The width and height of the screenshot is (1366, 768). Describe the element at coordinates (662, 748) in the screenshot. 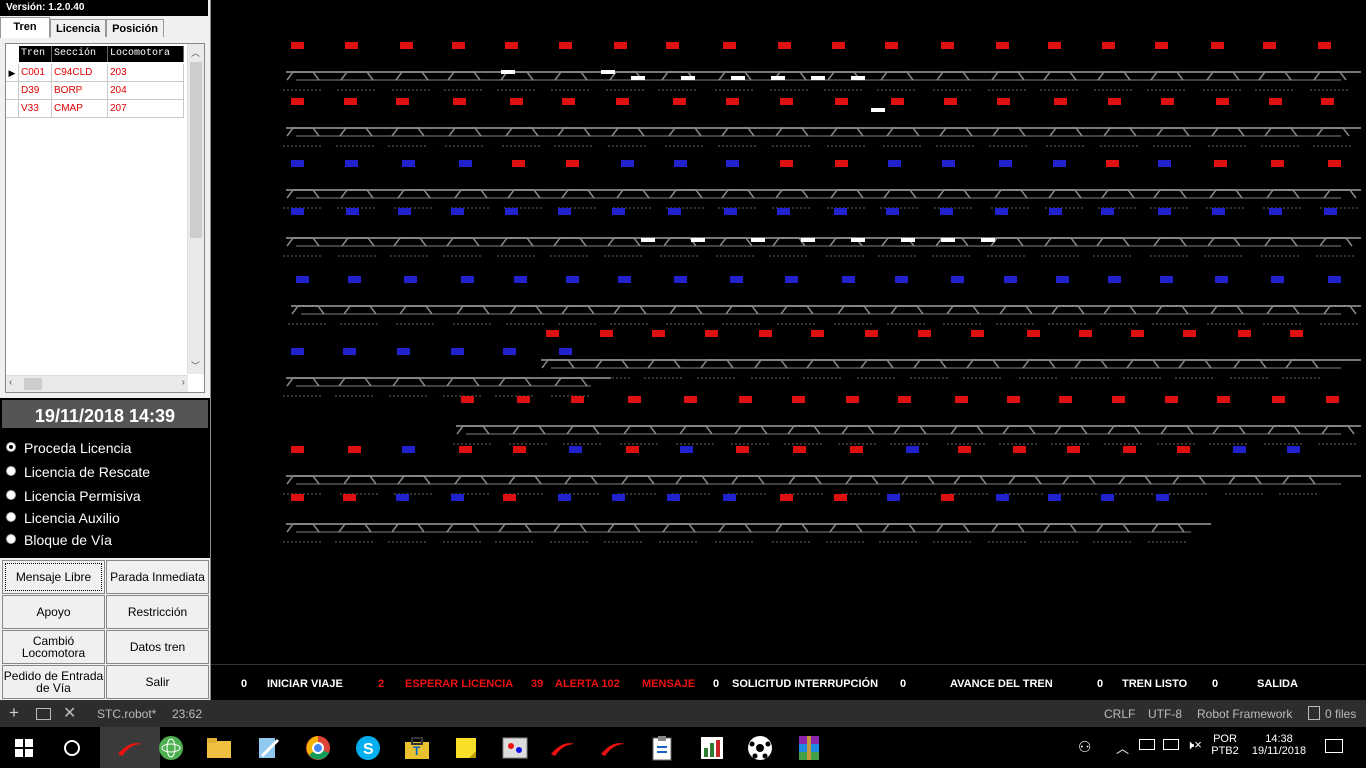

I see `clipboard-app-icon` at that location.